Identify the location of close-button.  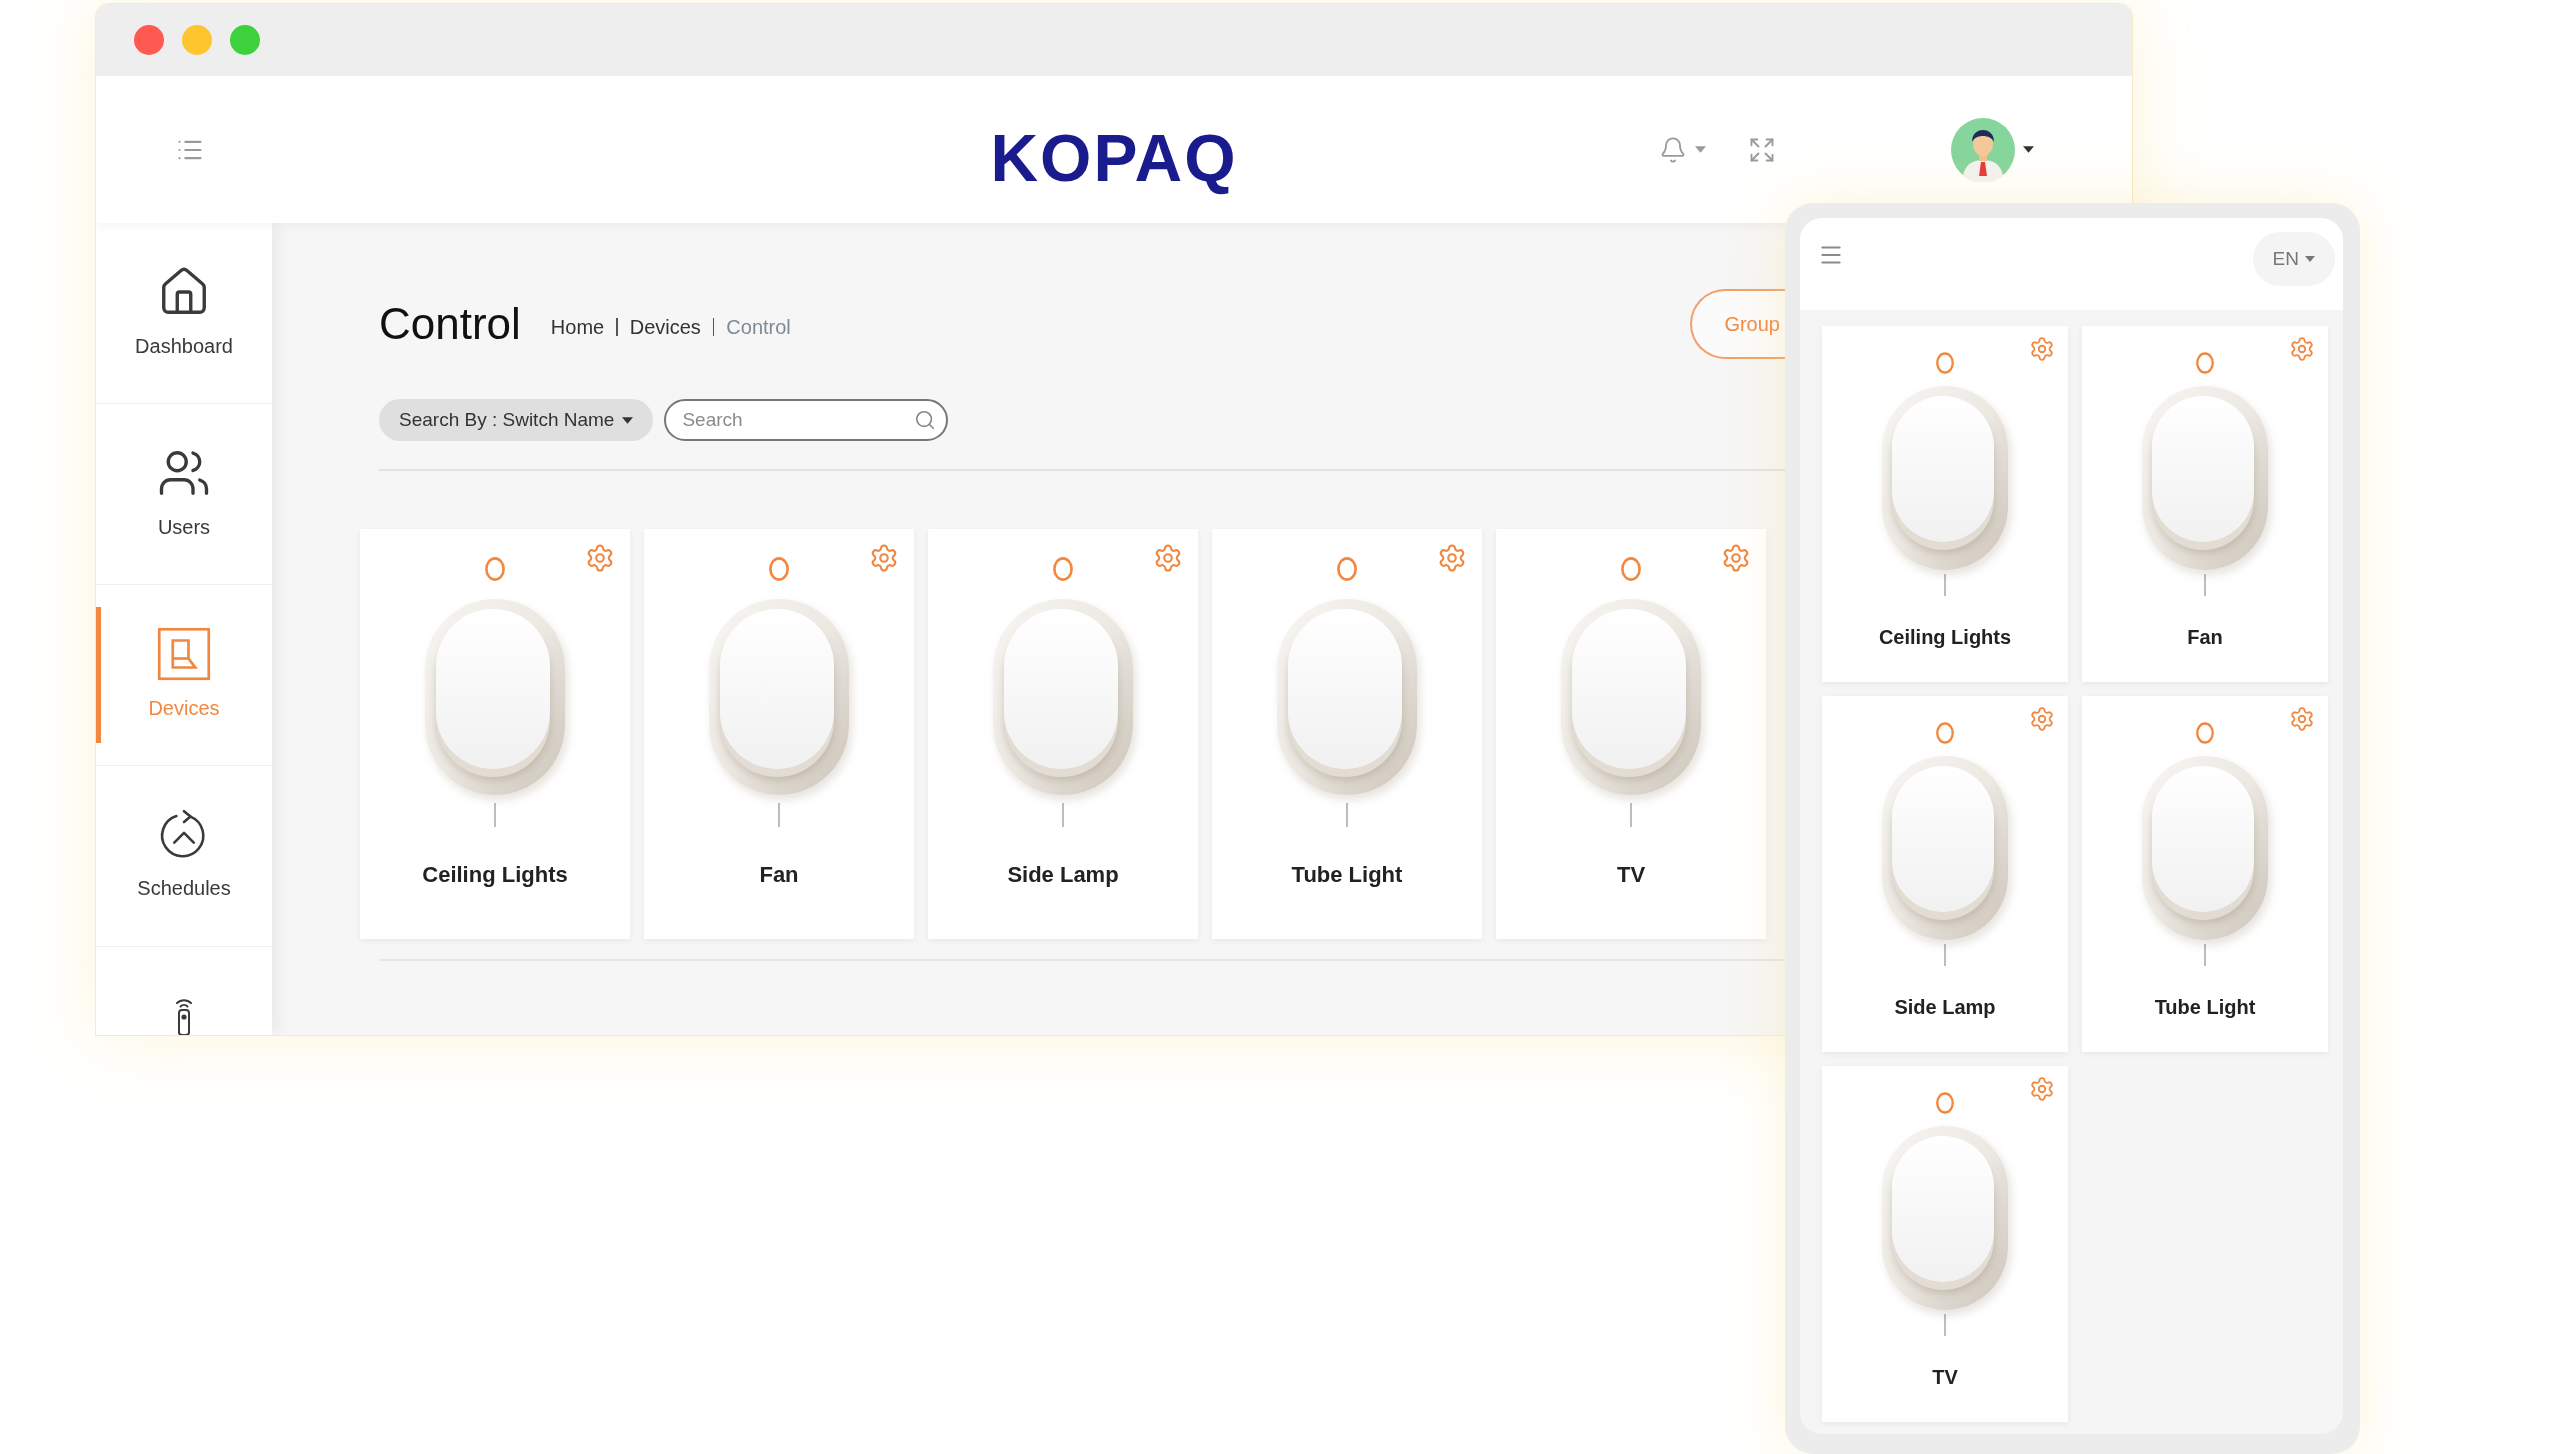
(149, 40).